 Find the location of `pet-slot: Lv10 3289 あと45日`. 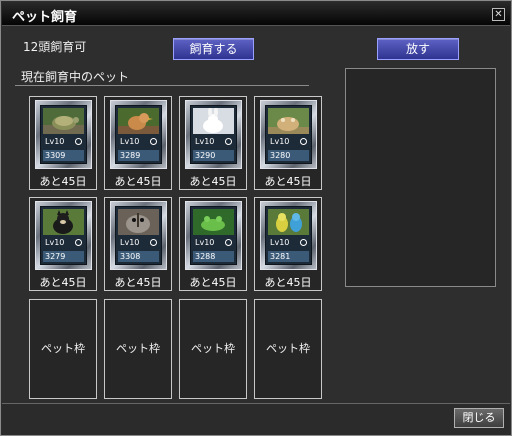

pet-slot: Lv10 3289 あと45日 is located at coordinates (138, 143).